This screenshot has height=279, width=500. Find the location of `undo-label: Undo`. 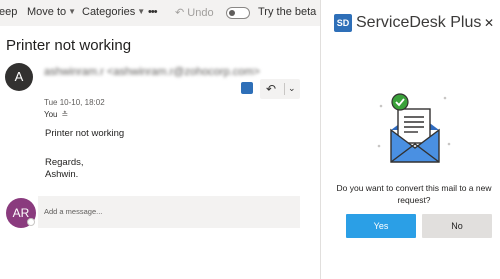

undo-label: Undo is located at coordinates (200, 13).